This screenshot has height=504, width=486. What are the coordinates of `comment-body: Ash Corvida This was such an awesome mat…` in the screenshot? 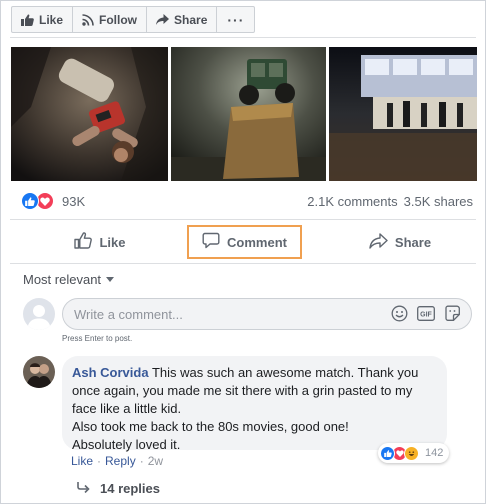 It's located at (254, 391).